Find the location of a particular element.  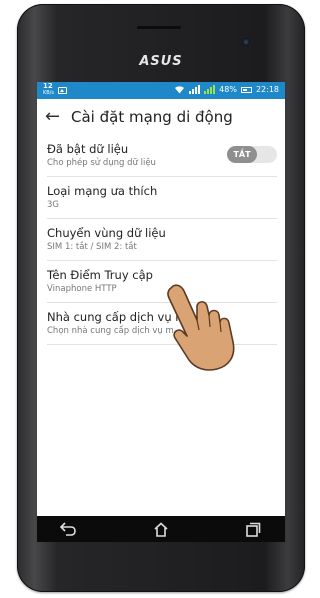

network-speed-indicator: 12 KB/s is located at coordinates (48, 89).